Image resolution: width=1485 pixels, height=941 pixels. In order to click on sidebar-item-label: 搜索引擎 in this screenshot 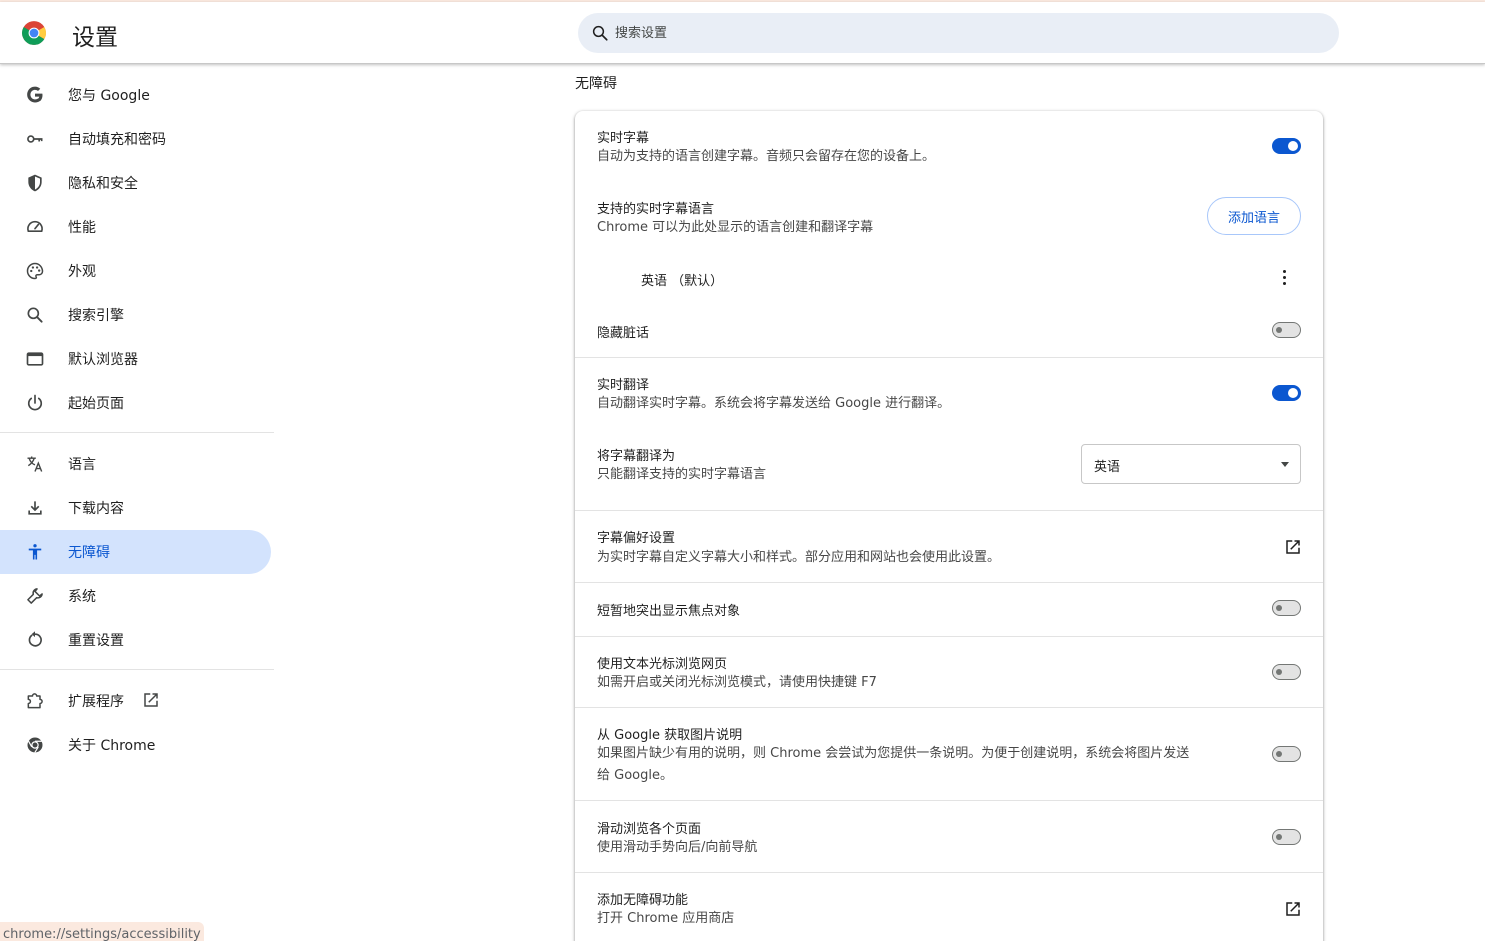, I will do `click(96, 316)`.